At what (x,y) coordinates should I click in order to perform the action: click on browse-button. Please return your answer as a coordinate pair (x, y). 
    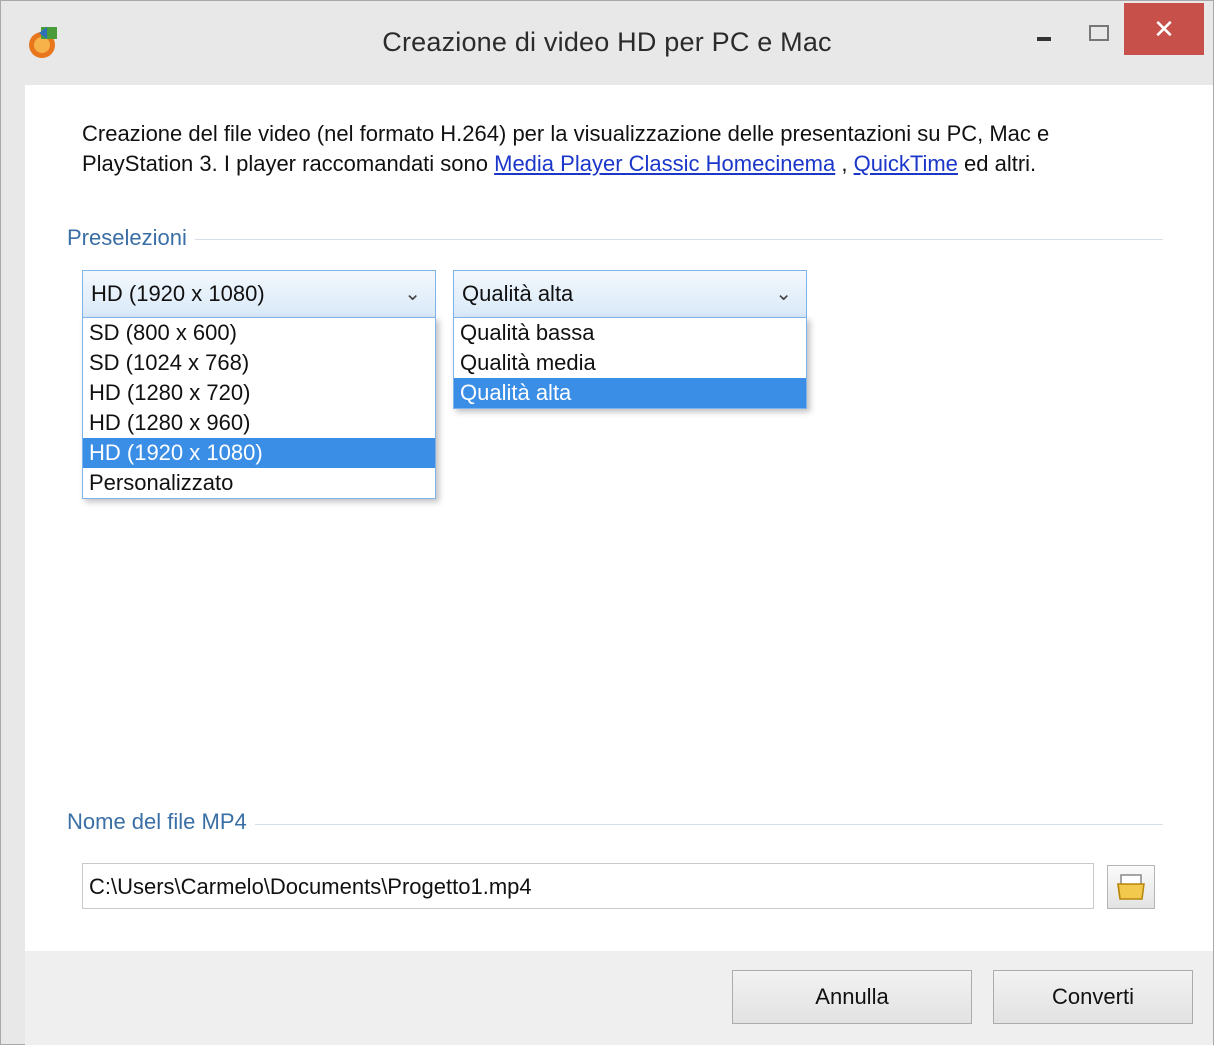
    Looking at the image, I should click on (1131, 887).